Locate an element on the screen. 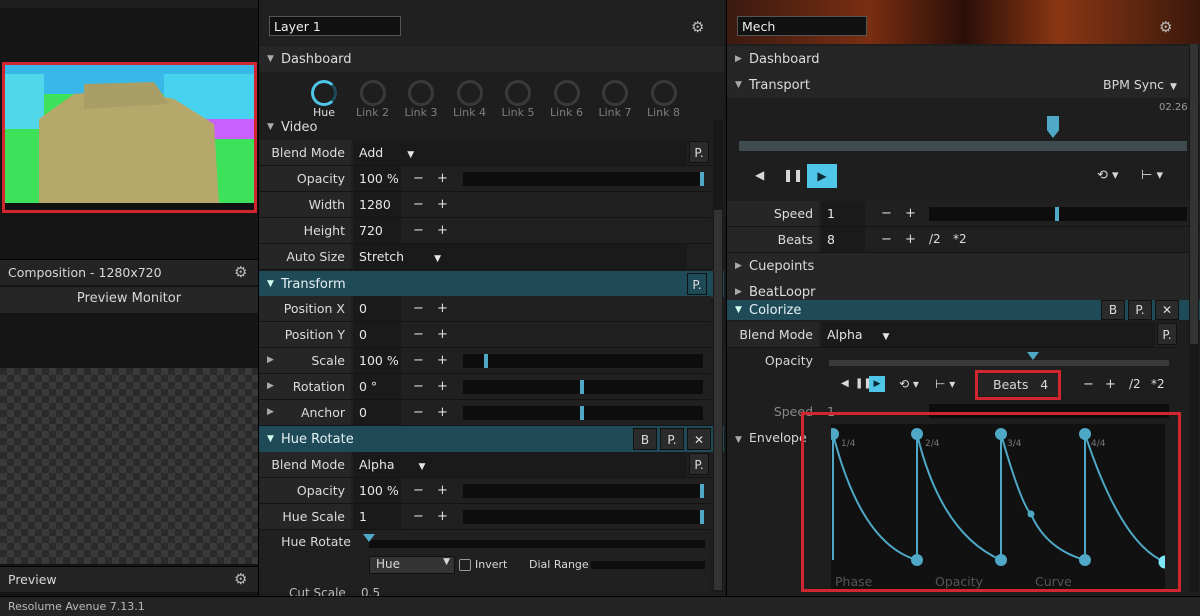  param-dropdown: Add ▼ is located at coordinates (520, 152).